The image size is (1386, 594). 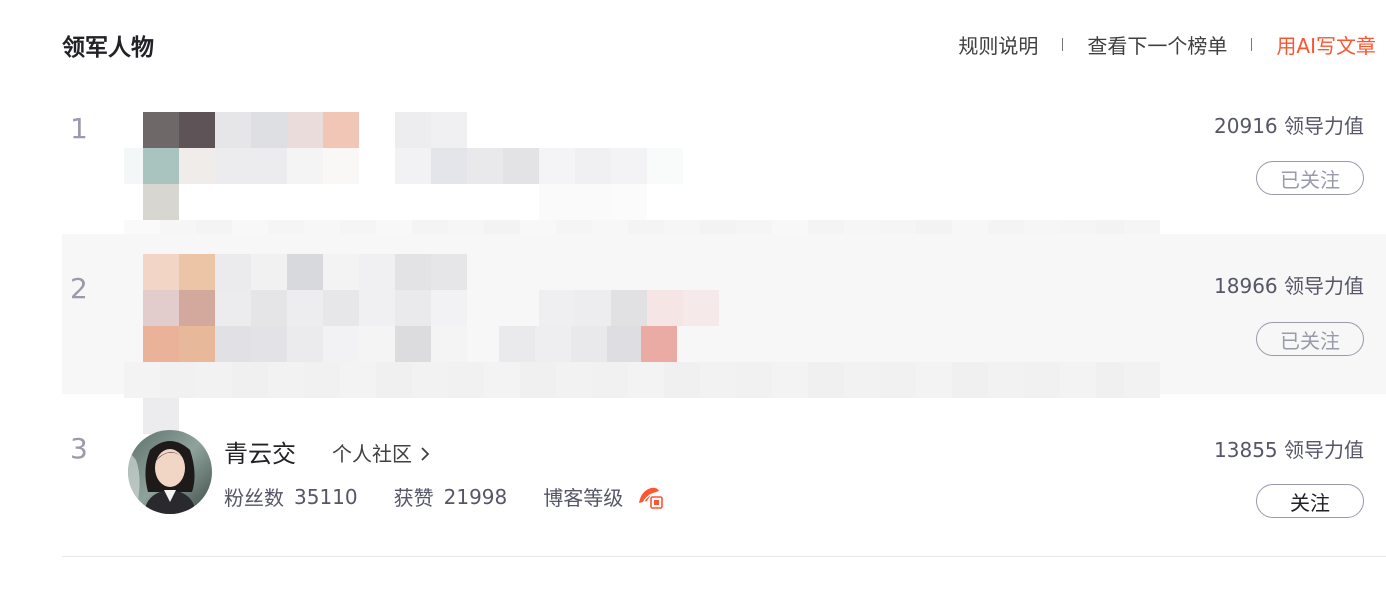 I want to click on rank-number: 2, so click(x=79, y=288).